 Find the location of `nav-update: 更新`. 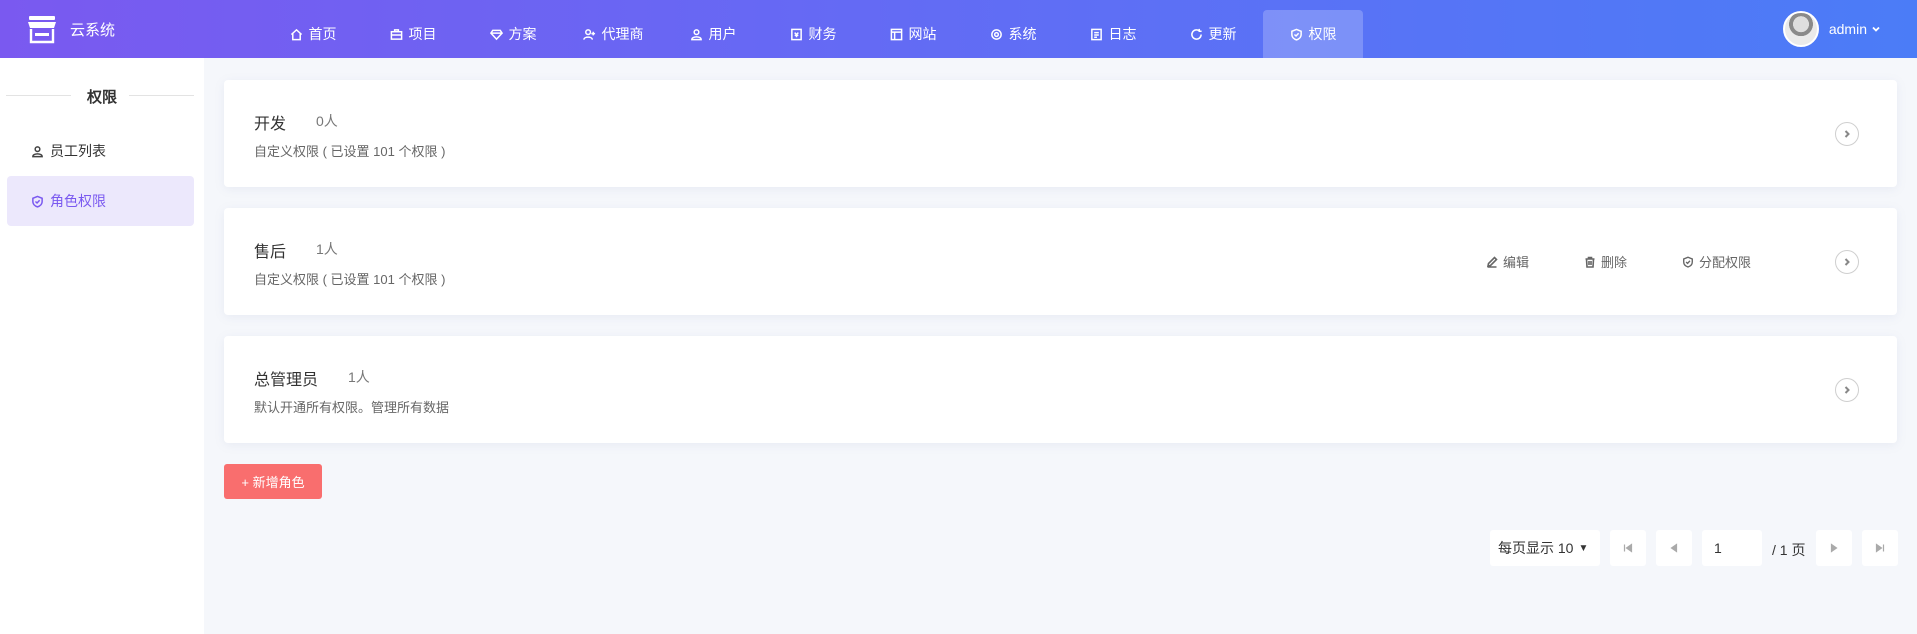

nav-update: 更新 is located at coordinates (1213, 34).